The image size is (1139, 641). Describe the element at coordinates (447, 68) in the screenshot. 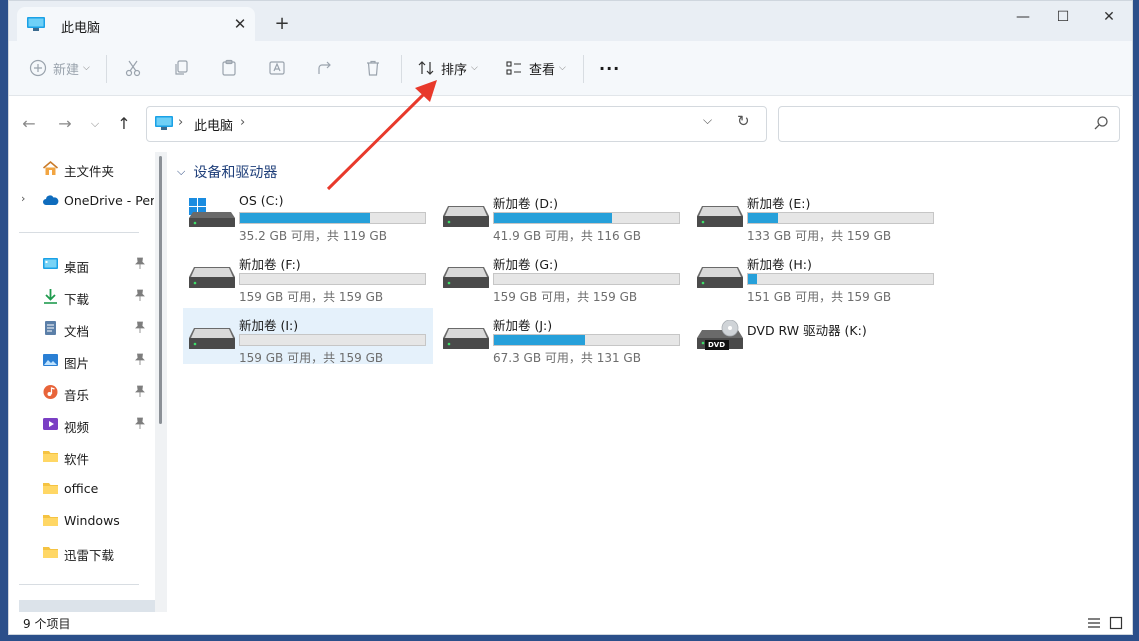

I see `sort-button: 排序 ⌵` at that location.